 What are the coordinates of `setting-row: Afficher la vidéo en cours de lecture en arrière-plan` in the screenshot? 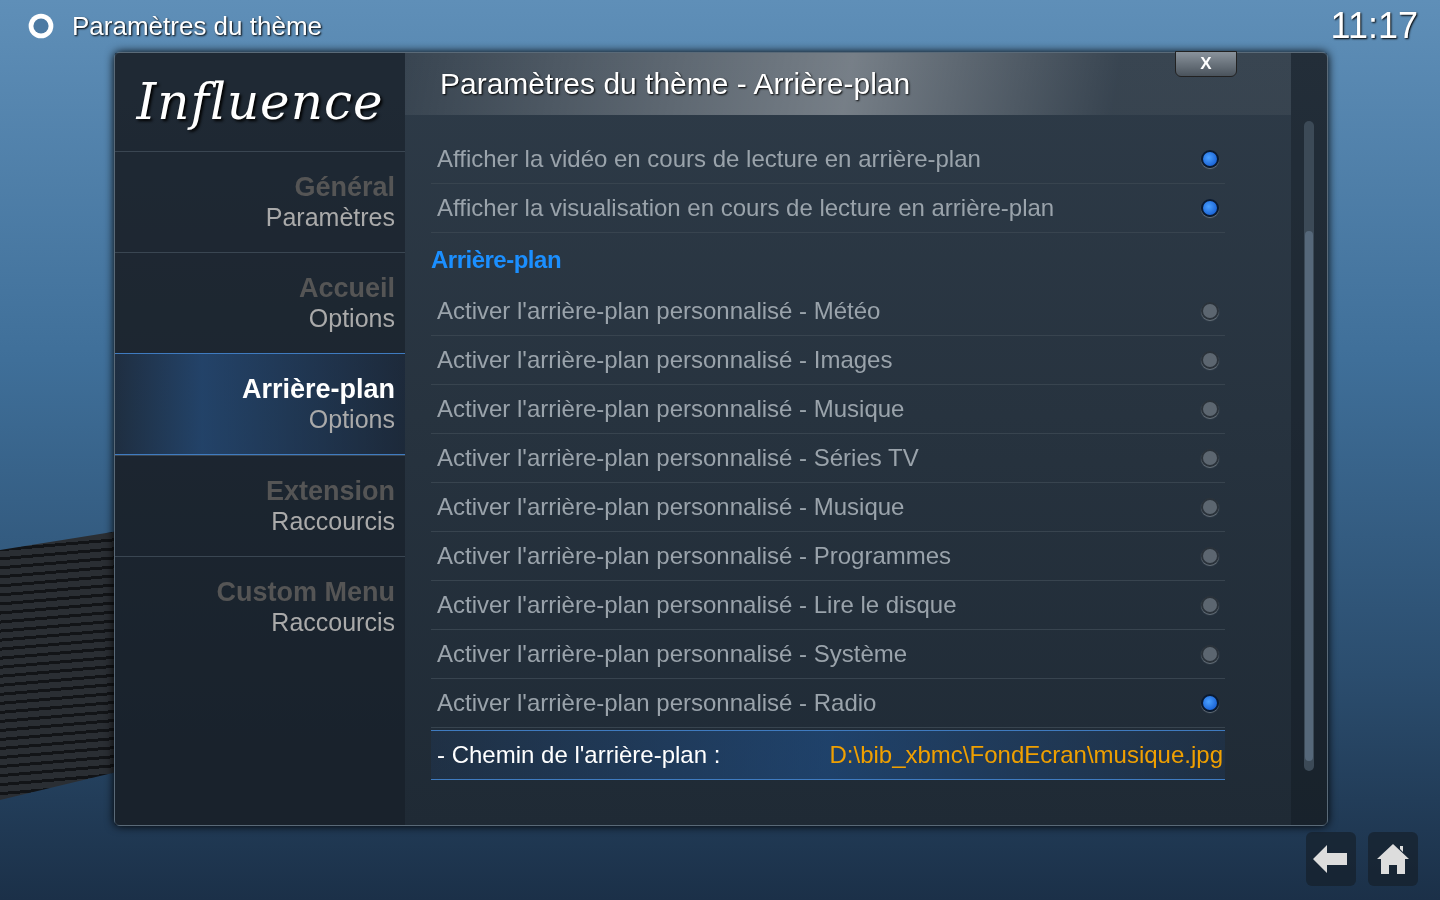 It's located at (828, 159).